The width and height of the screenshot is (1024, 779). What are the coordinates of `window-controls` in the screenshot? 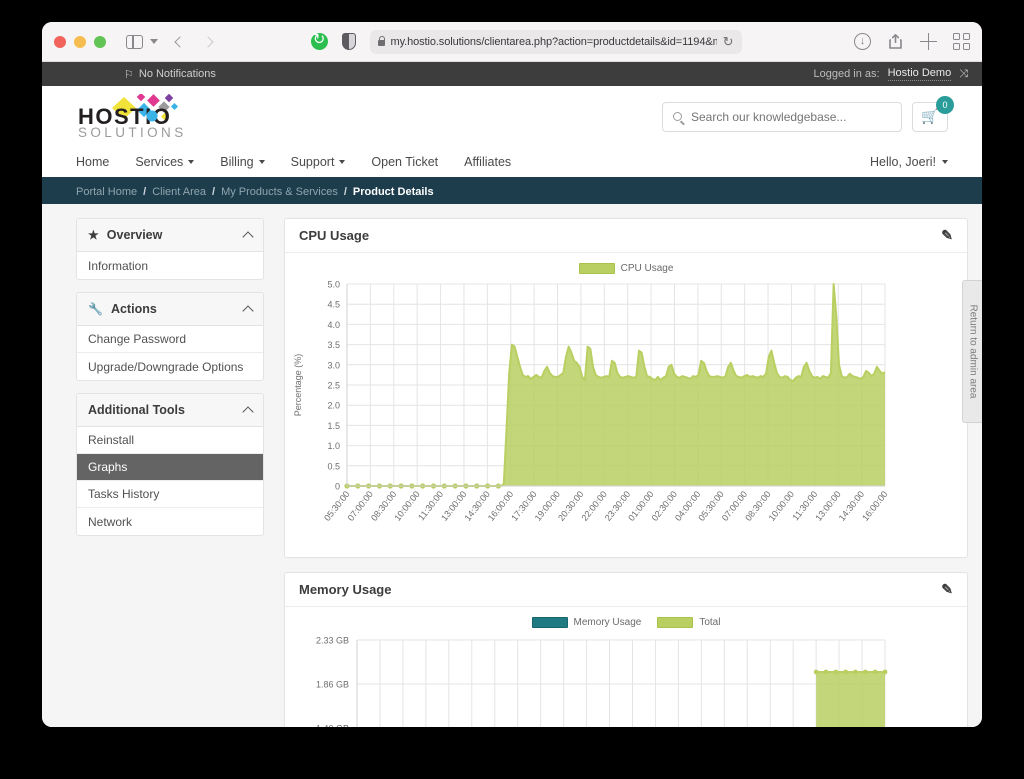 It's located at (80, 41).